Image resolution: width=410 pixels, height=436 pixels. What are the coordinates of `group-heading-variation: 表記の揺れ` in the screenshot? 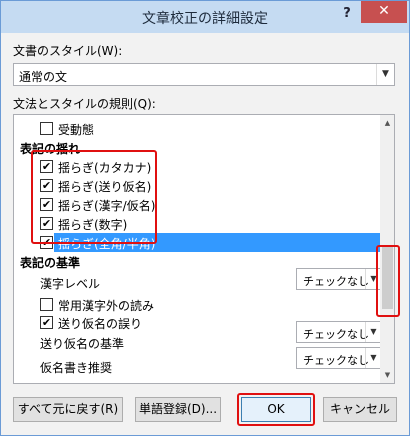 It's located at (197, 147).